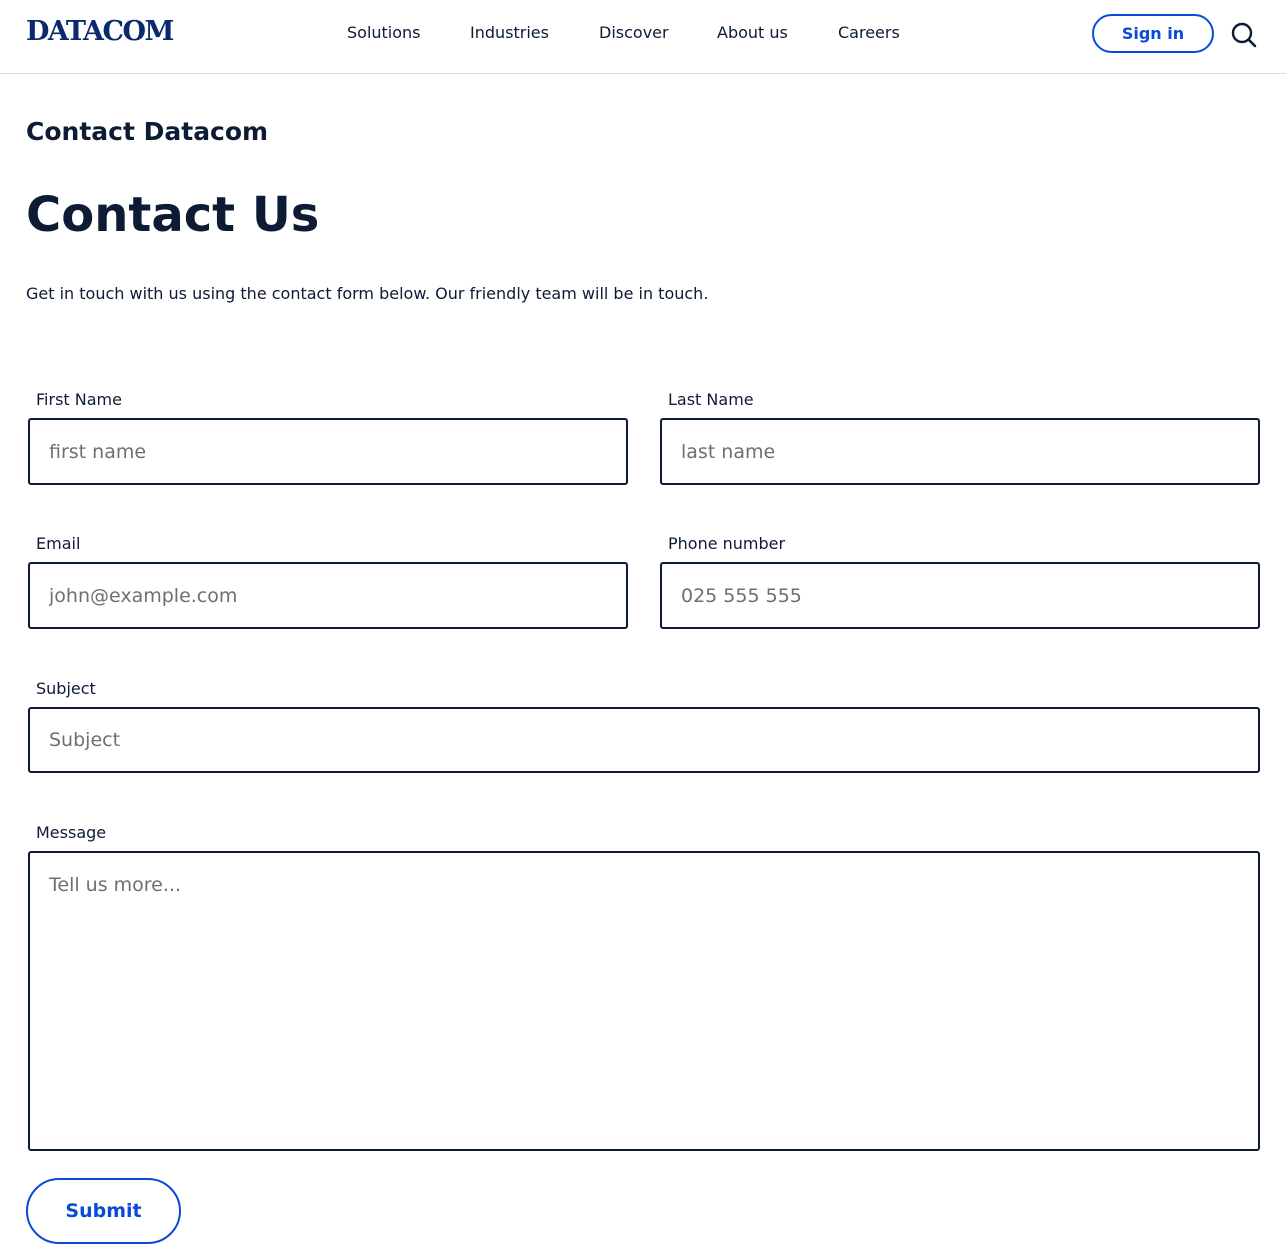  What do you see at coordinates (71, 832) in the screenshot?
I see `message-label: Message` at bounding box center [71, 832].